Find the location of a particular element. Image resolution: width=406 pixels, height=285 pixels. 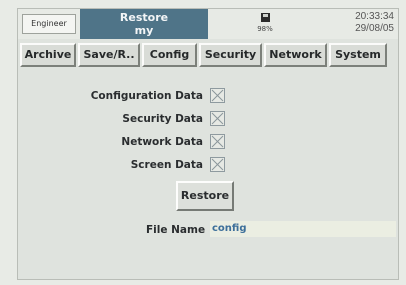

disk-usage: 98% is located at coordinates (265, 29).